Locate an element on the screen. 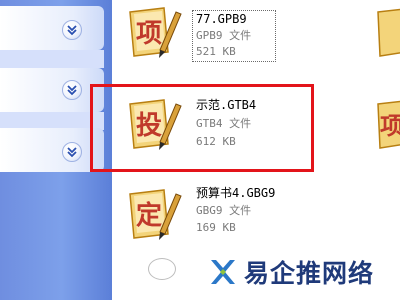 The image size is (400, 300). file-icon is located at coordinates (387, 31).